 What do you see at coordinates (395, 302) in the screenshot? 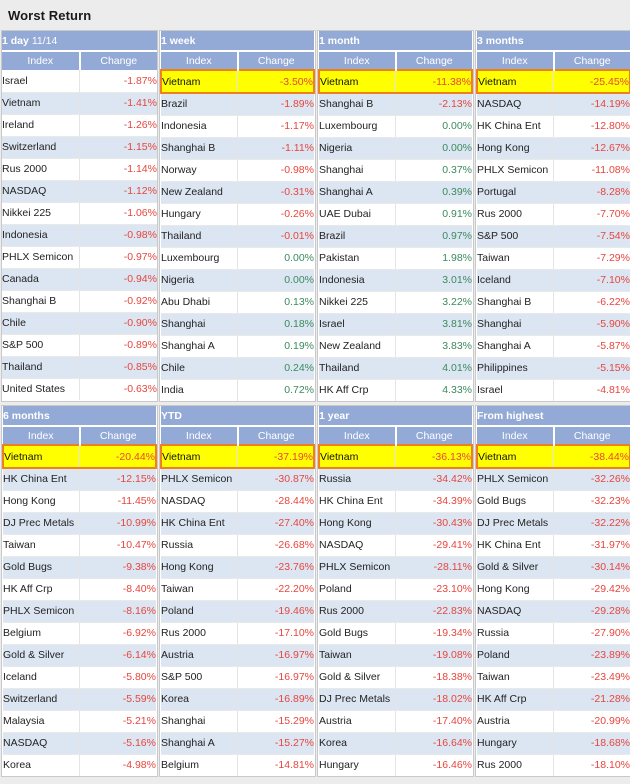
I see `table-row: Nikkei 225 3.22%` at bounding box center [395, 302].